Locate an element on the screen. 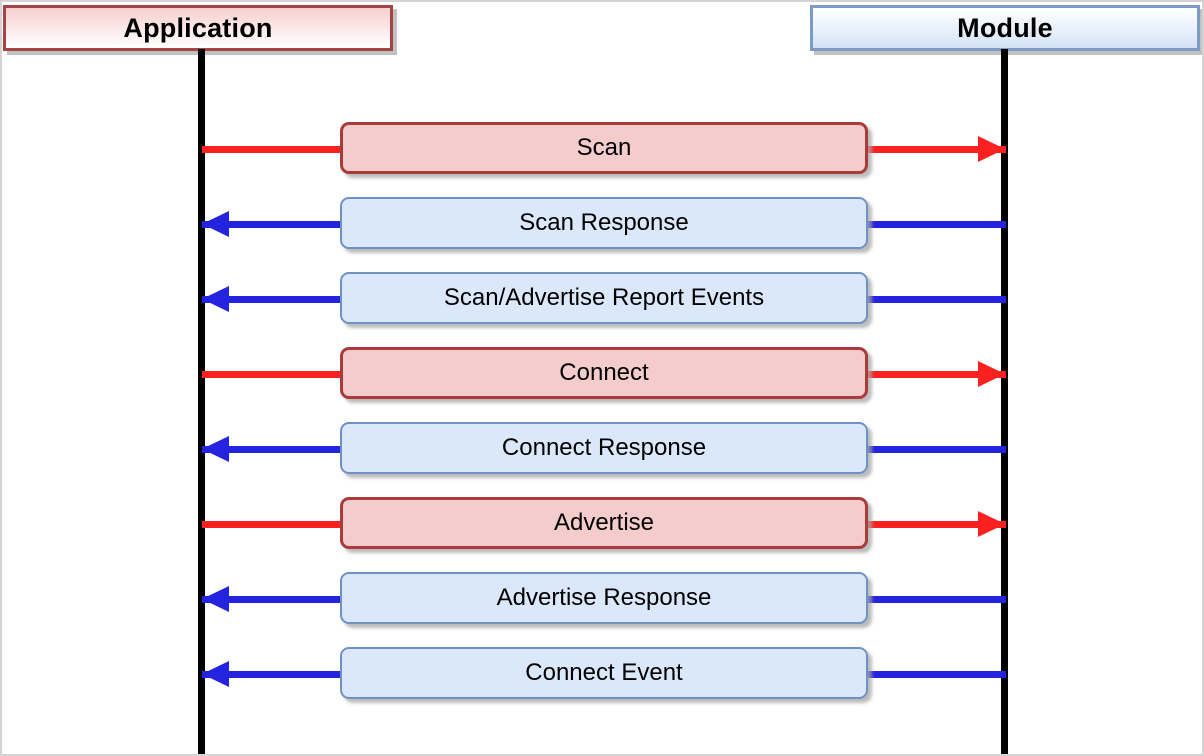 The image size is (1204, 756). message-box: Connect is located at coordinates (604, 373).